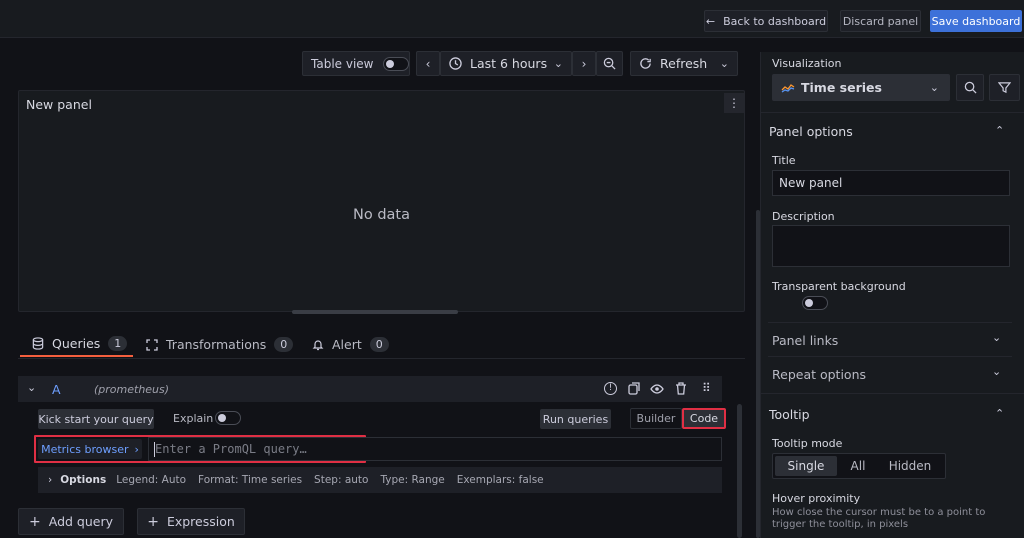  I want to click on panel-links-section: Panel links, so click(805, 340).